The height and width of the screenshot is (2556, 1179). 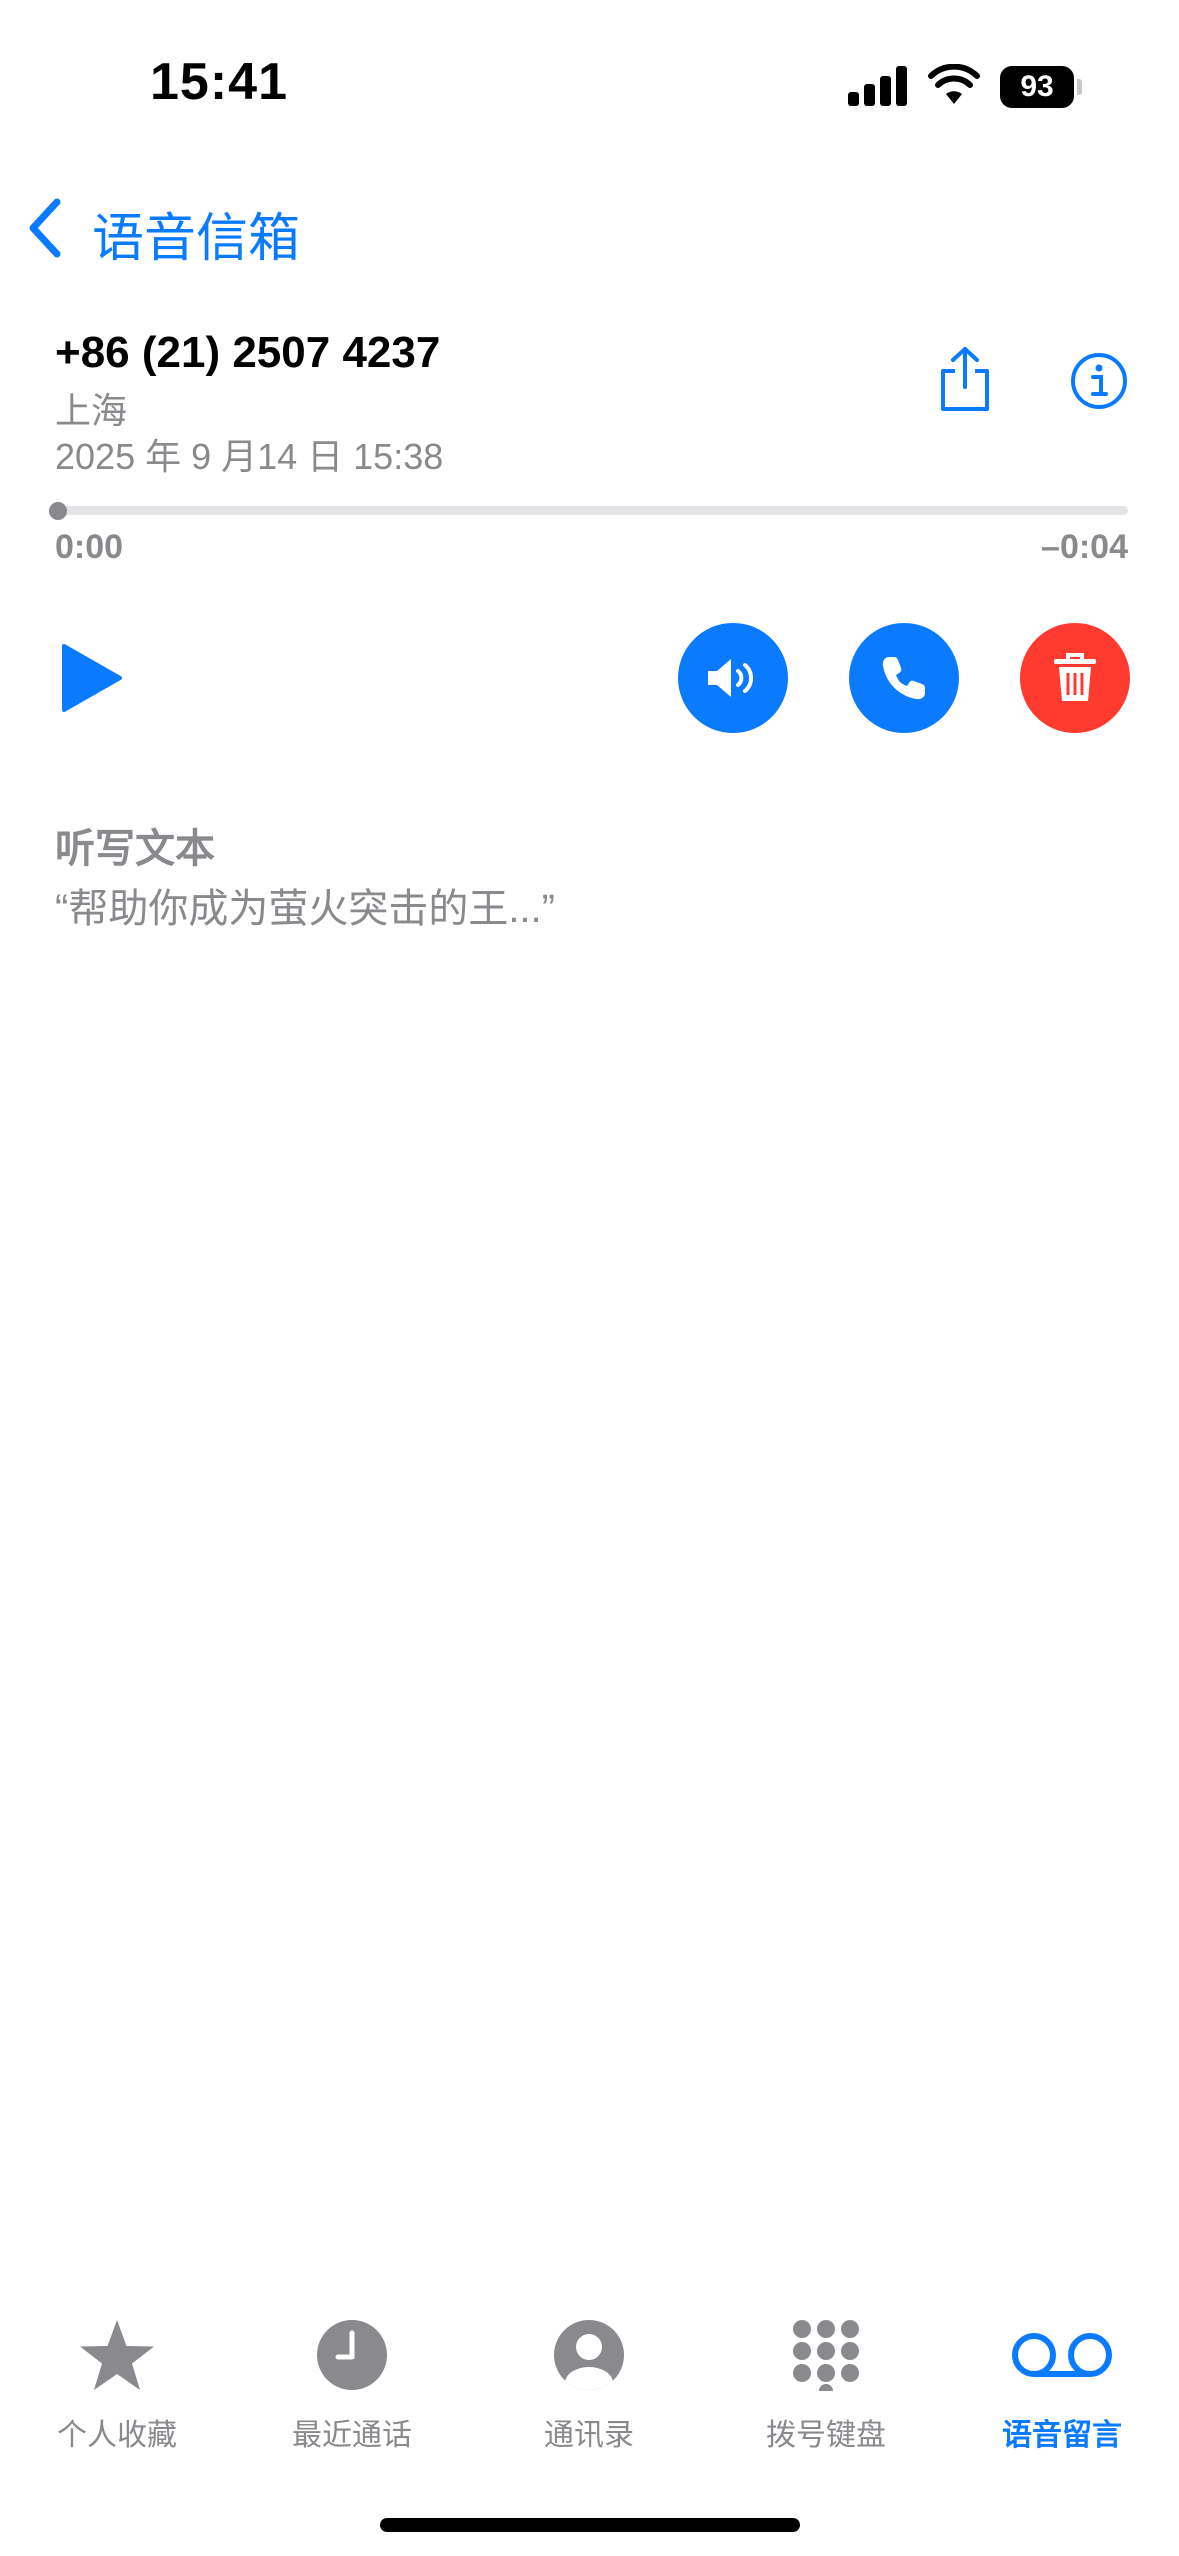 What do you see at coordinates (589, 2355) in the screenshot?
I see `contact-icon` at bounding box center [589, 2355].